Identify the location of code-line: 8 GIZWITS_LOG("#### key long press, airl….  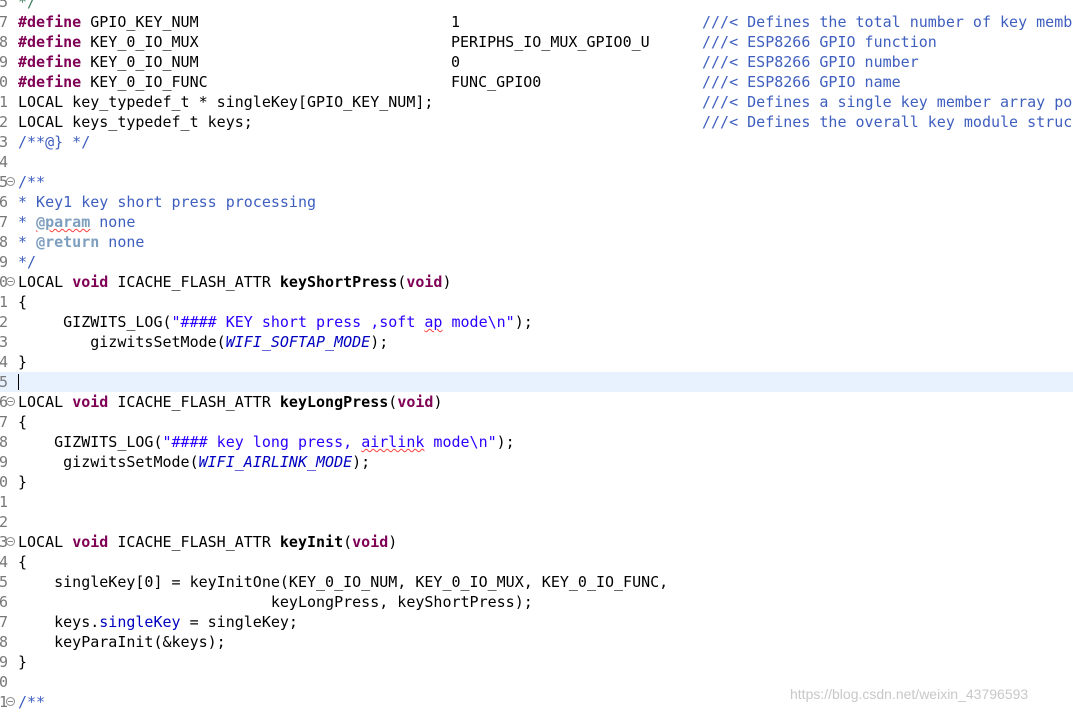
(536, 442).